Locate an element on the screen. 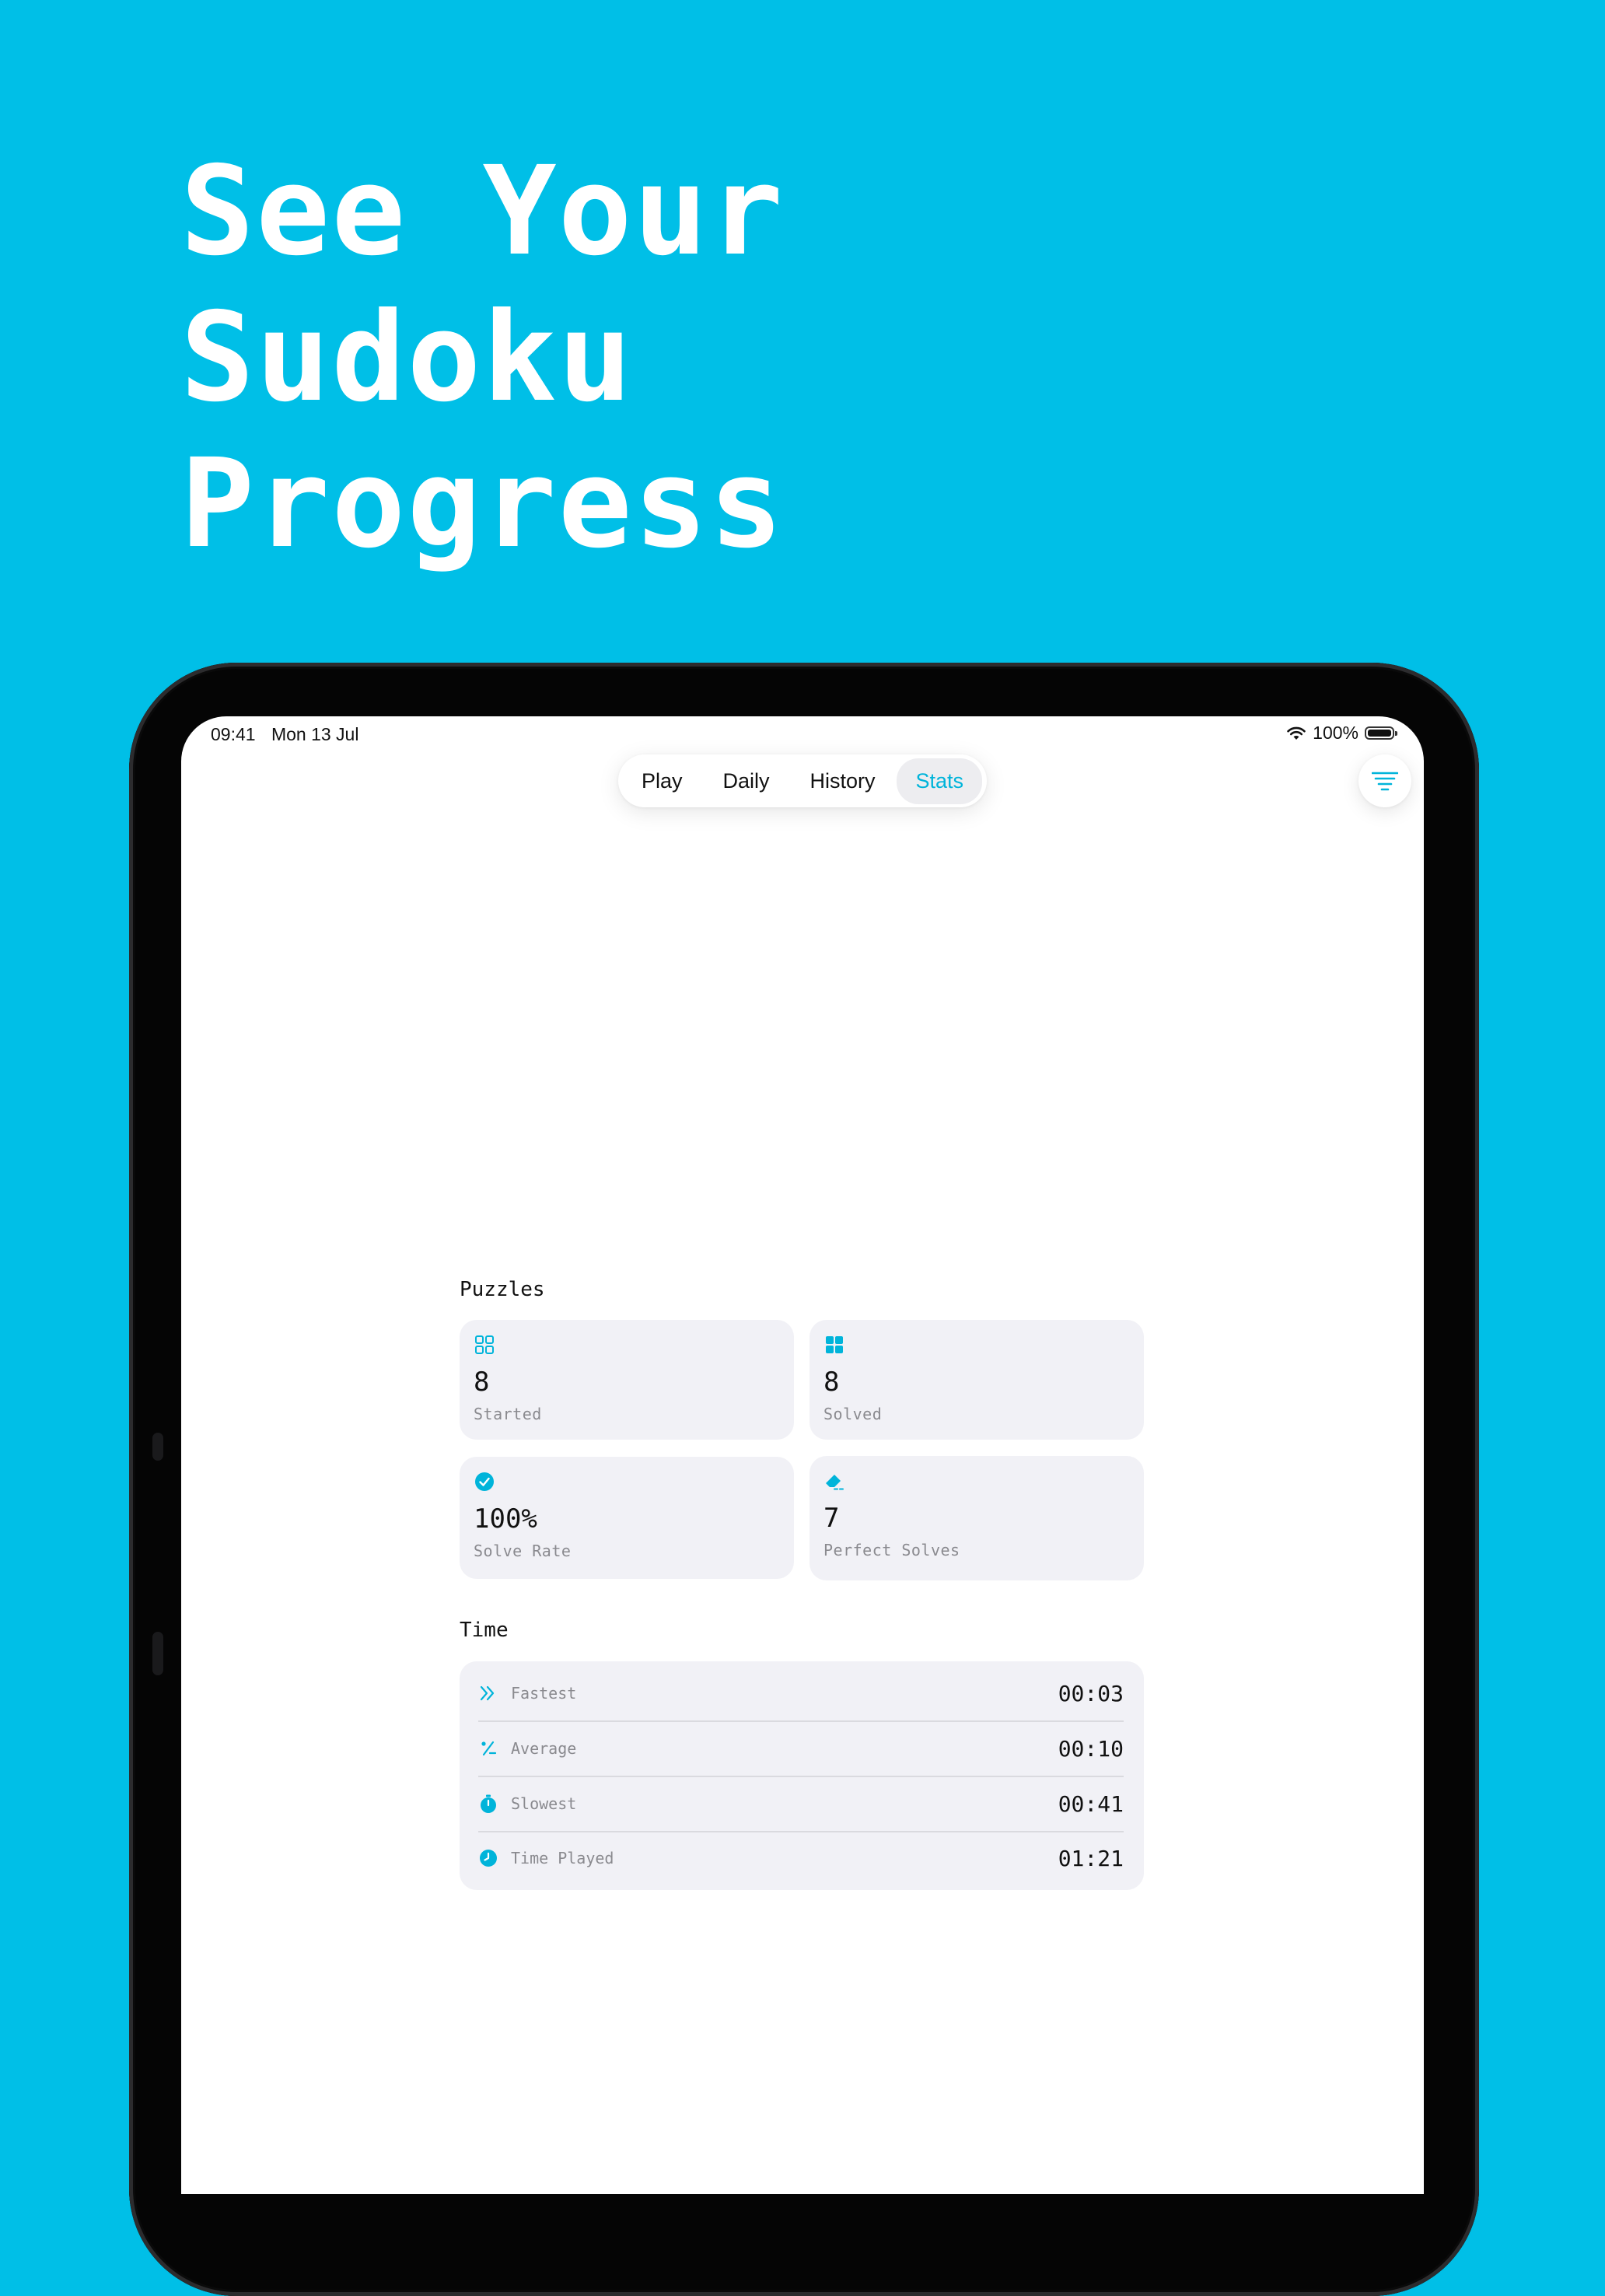 The height and width of the screenshot is (2296, 1605). battery-icon is located at coordinates (1381, 733).